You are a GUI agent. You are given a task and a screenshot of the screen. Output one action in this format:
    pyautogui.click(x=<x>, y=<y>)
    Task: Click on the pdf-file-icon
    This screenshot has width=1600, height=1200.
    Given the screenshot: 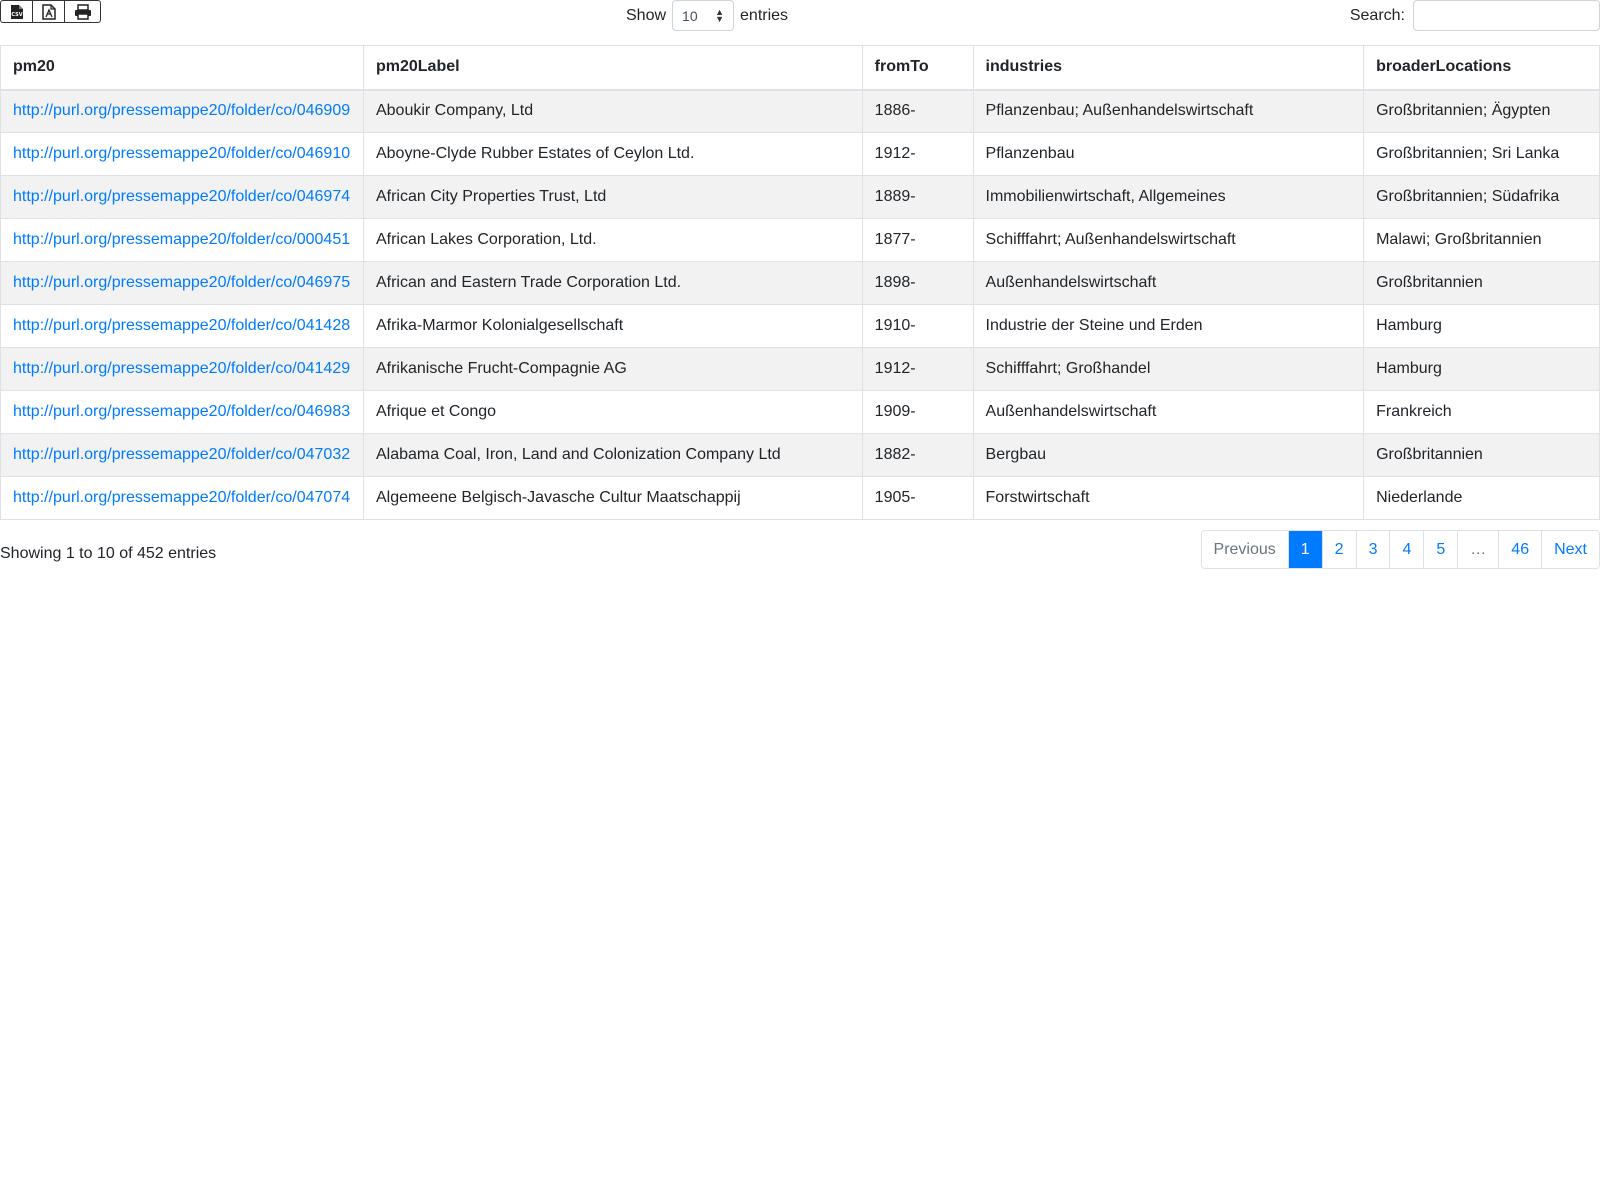 What is the action you would take?
    pyautogui.click(x=48, y=11)
    